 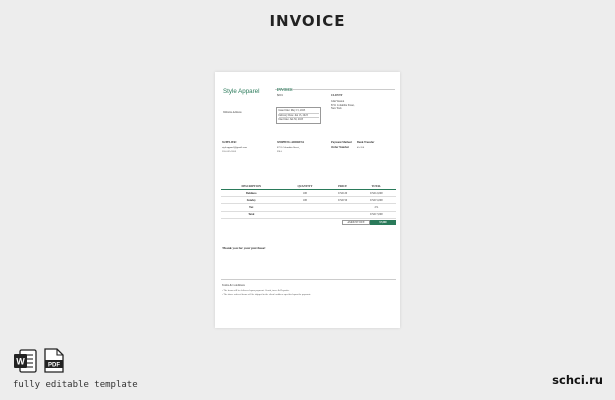 What do you see at coordinates (285, 90) in the screenshot?
I see `invoice-label: INVOICE` at bounding box center [285, 90].